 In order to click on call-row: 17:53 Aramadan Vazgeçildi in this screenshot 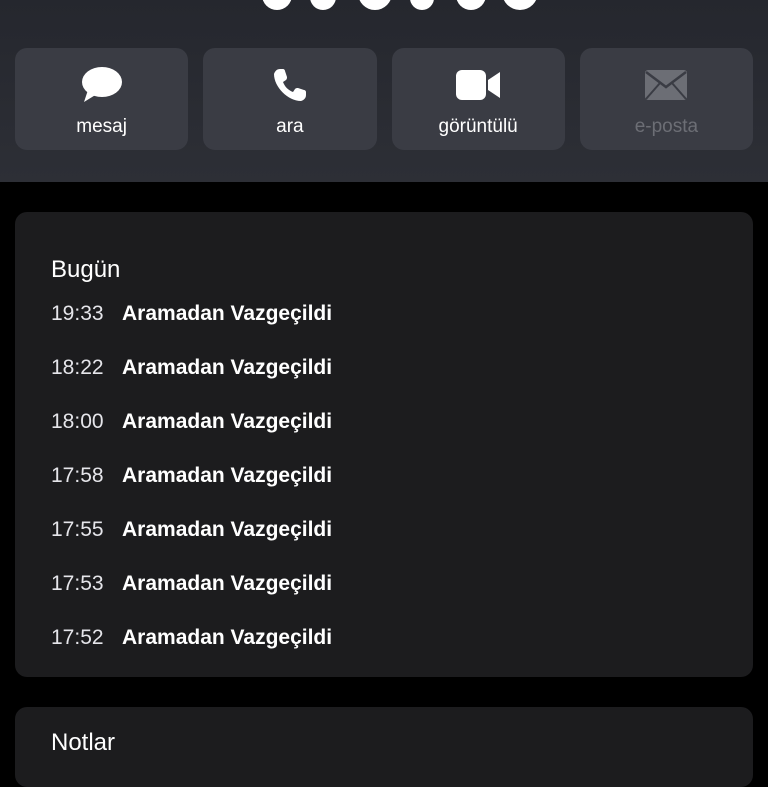, I will do `click(191, 599)`.